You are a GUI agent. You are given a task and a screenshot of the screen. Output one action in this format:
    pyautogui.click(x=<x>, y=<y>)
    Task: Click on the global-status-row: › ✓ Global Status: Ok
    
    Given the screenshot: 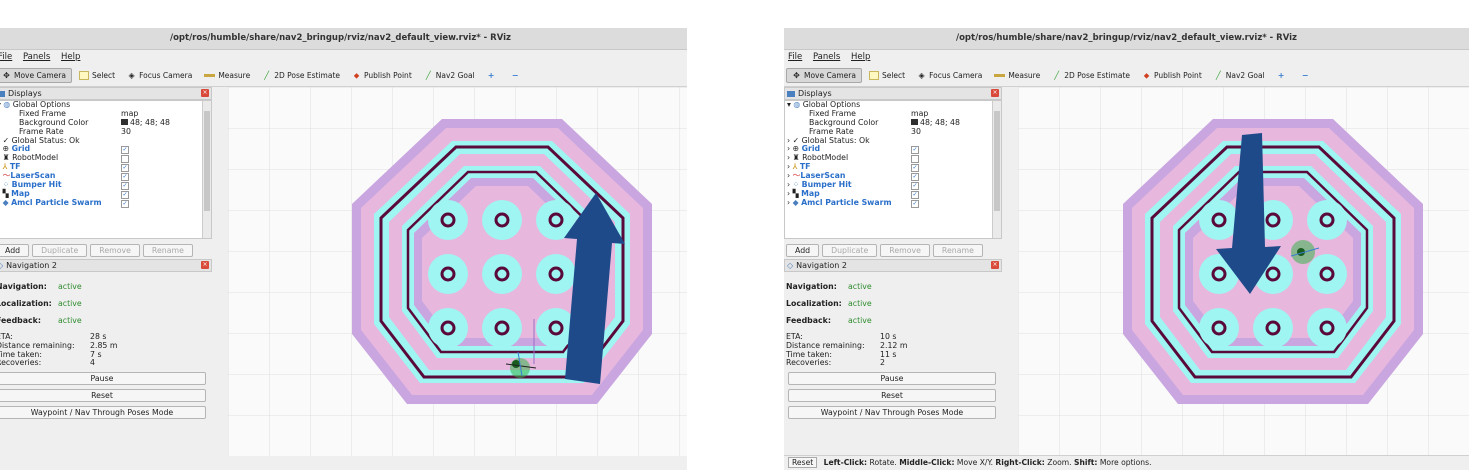 What is the action you would take?
    pyautogui.click(x=105, y=140)
    